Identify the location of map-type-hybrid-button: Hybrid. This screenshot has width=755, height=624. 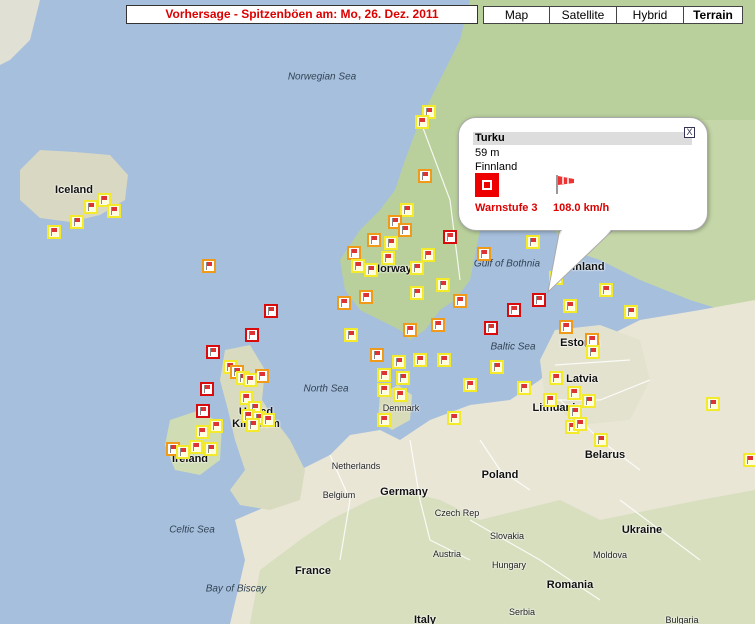
(650, 15).